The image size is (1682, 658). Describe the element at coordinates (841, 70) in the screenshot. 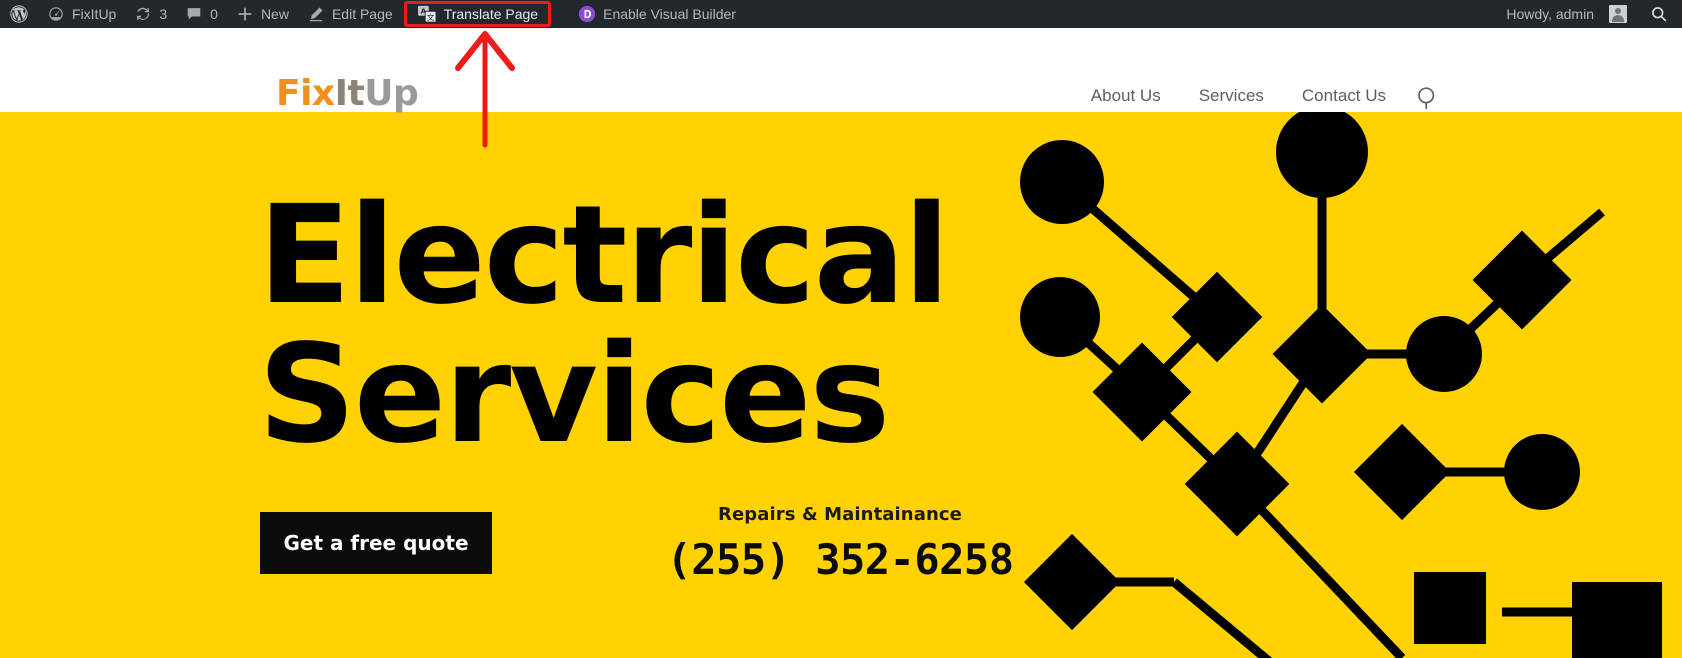

I see `site-header: FixItUp About Us Services Contact Us` at that location.